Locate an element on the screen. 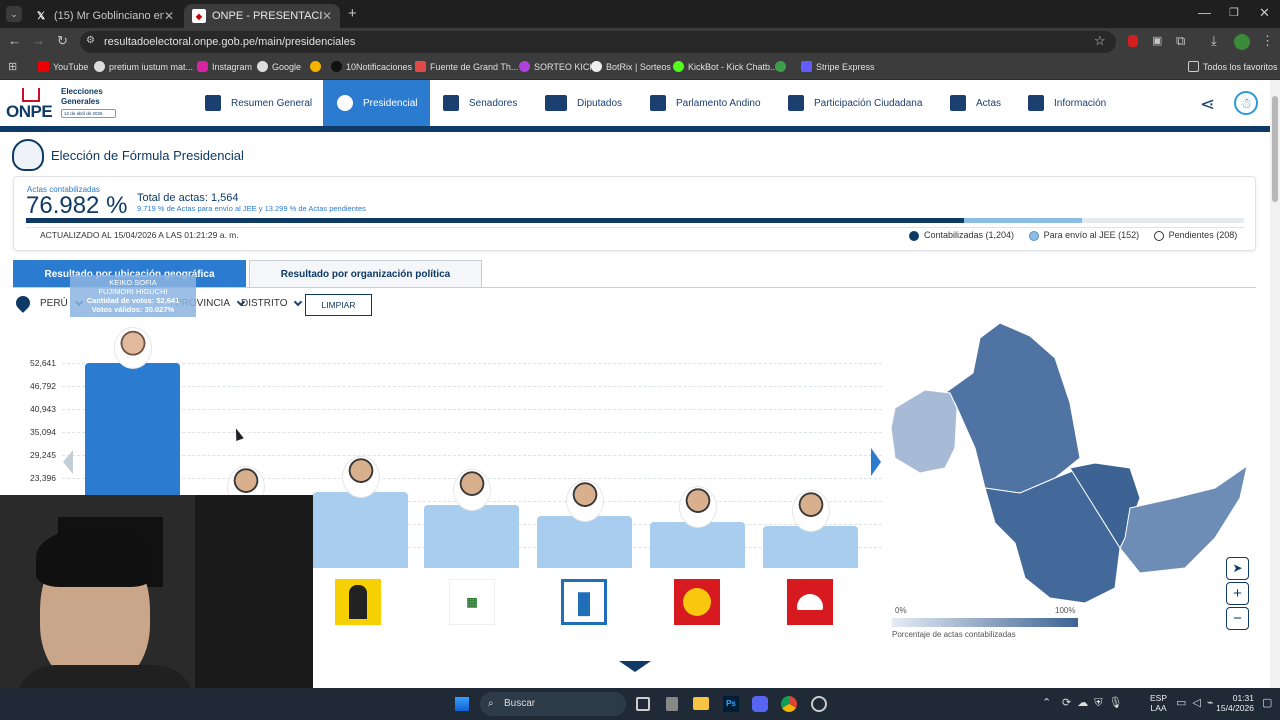 This screenshot has width=1280, height=720. notifications-icon: ▢ is located at coordinates (1267, 702).